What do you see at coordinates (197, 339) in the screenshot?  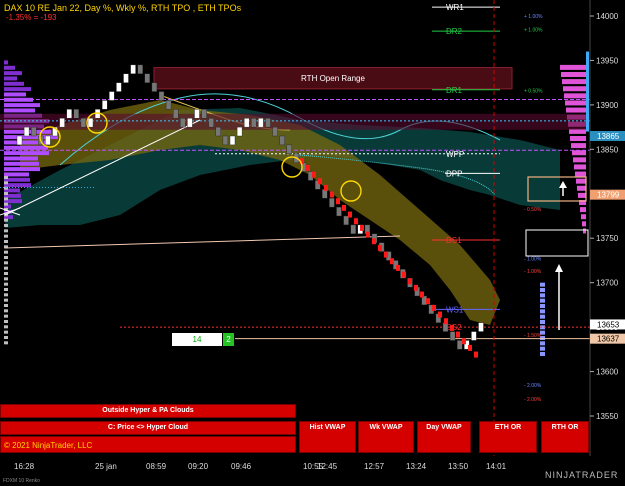 I see `counter-value: 14` at bounding box center [197, 339].